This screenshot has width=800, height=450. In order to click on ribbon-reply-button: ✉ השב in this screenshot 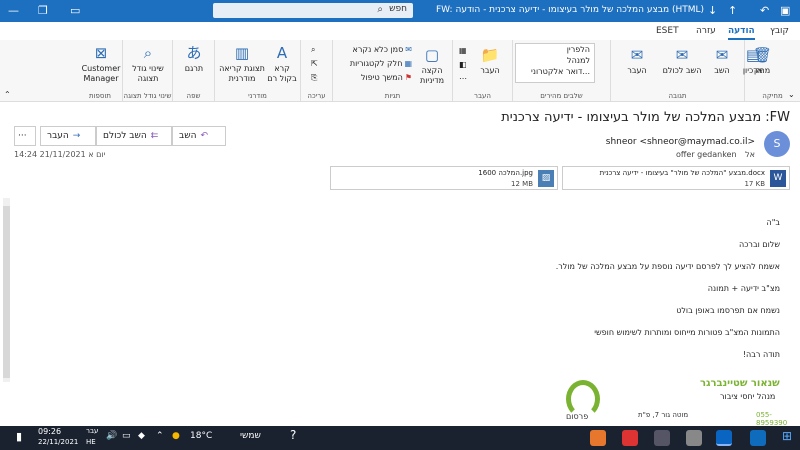, I will do `click(722, 61)`.